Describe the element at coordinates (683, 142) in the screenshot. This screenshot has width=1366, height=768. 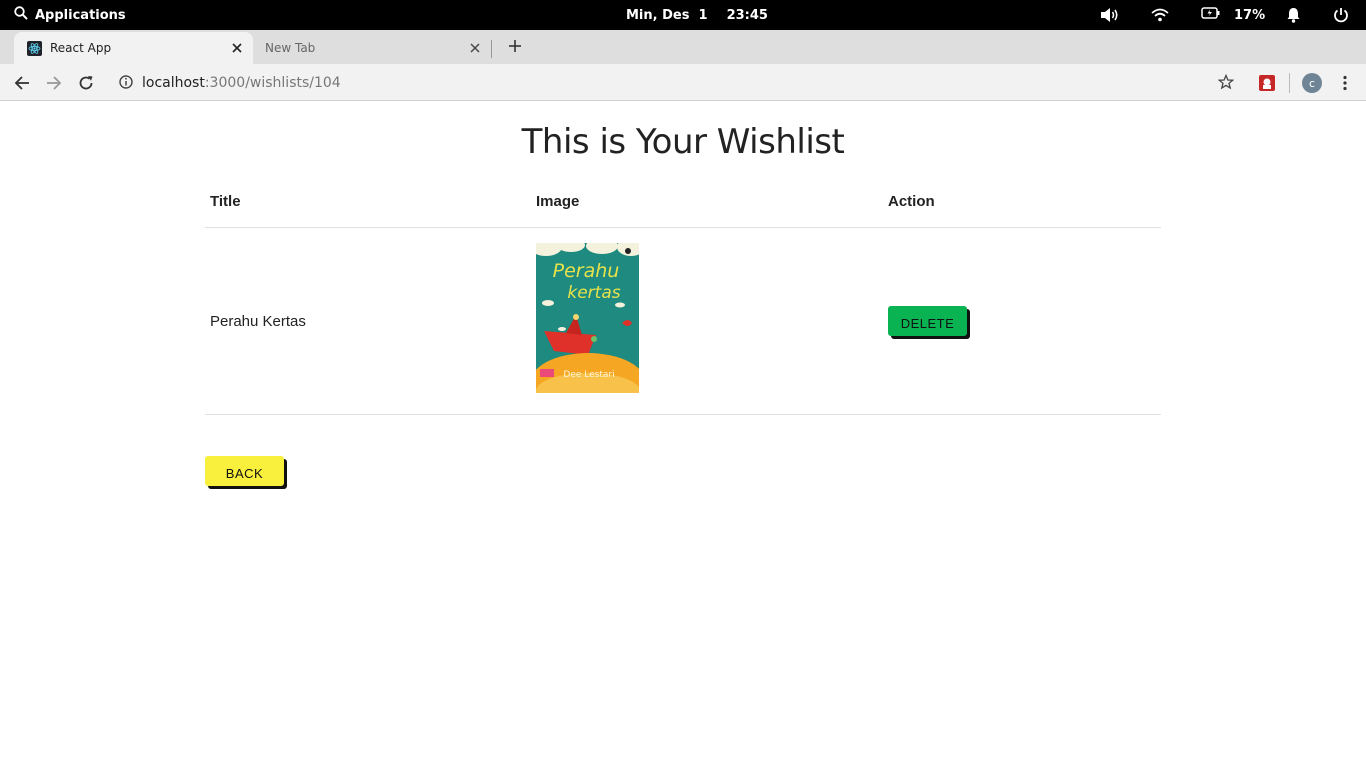
I see `page-title: This is Your Wishlist` at that location.